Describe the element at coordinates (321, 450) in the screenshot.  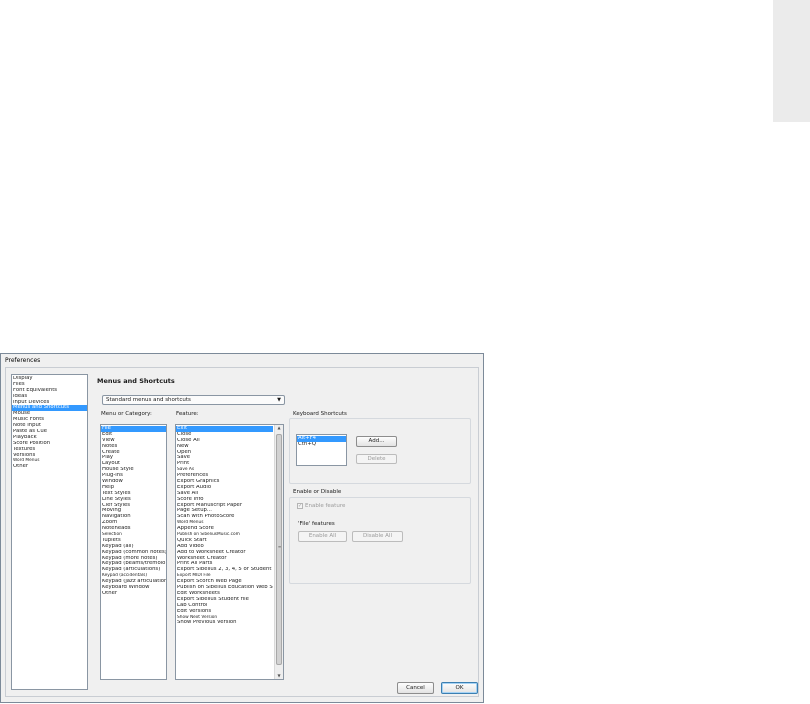
I see `shortcut-list: Alt+F4 Ctrl+Q` at that location.